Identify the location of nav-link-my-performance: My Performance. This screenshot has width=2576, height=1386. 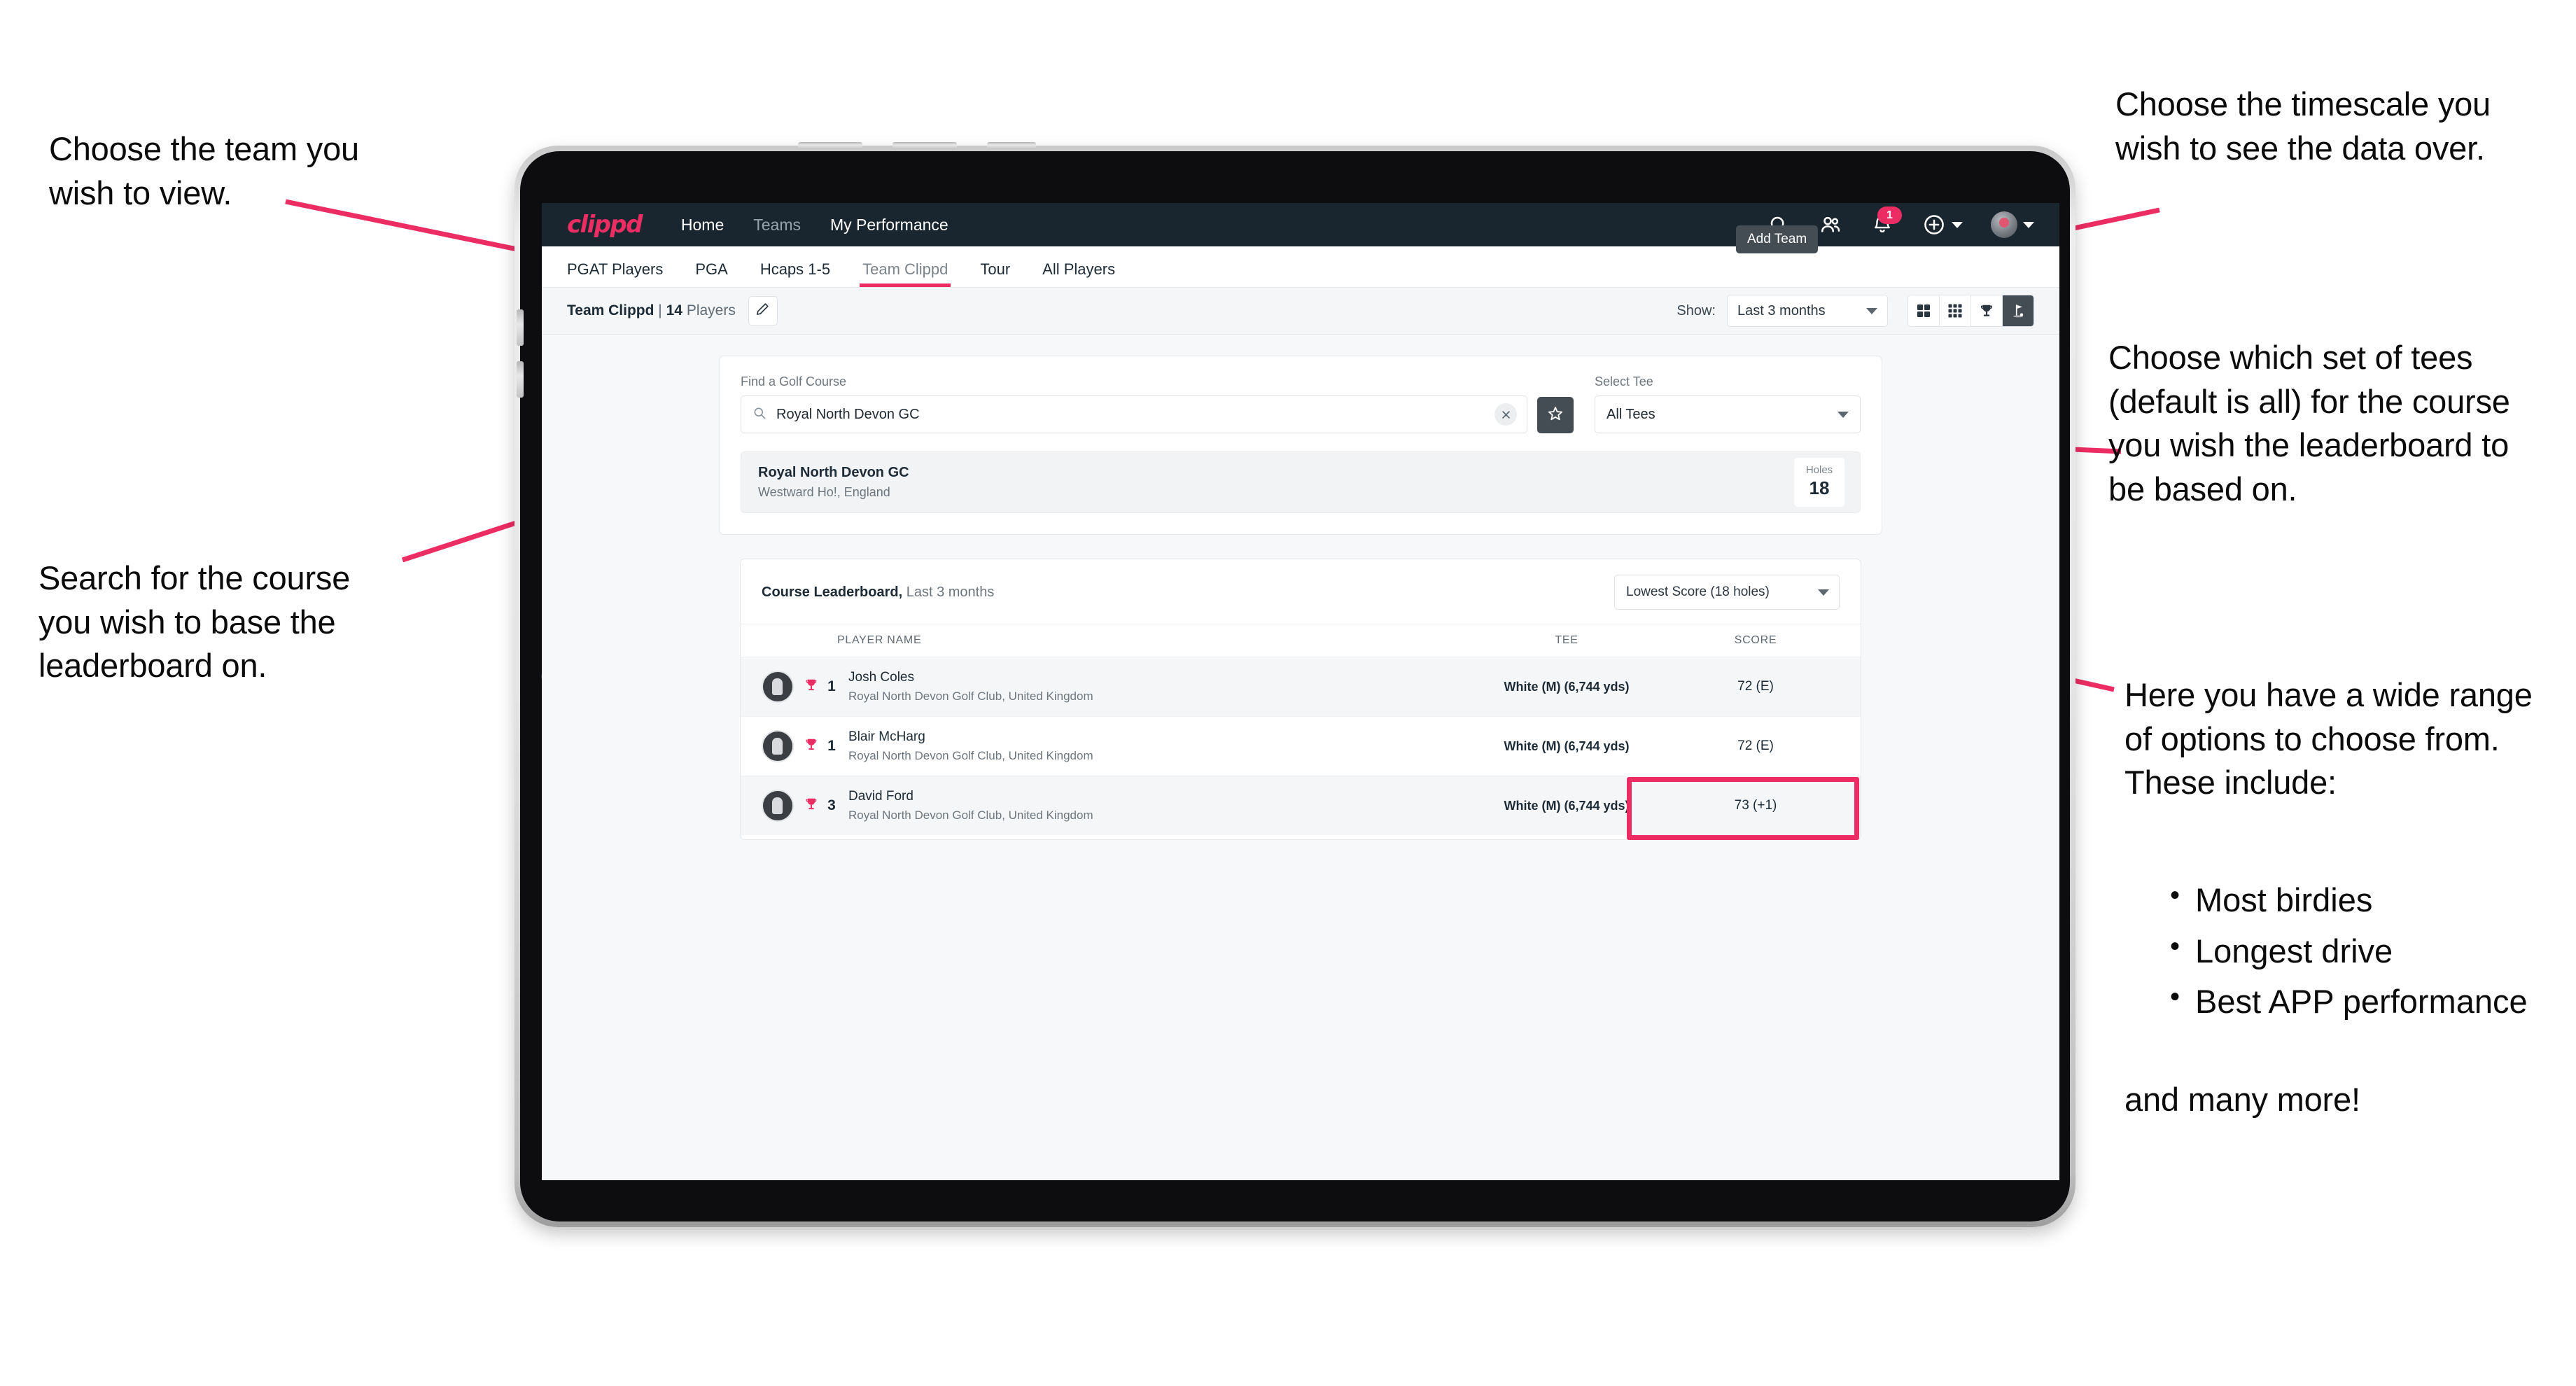
(889, 225).